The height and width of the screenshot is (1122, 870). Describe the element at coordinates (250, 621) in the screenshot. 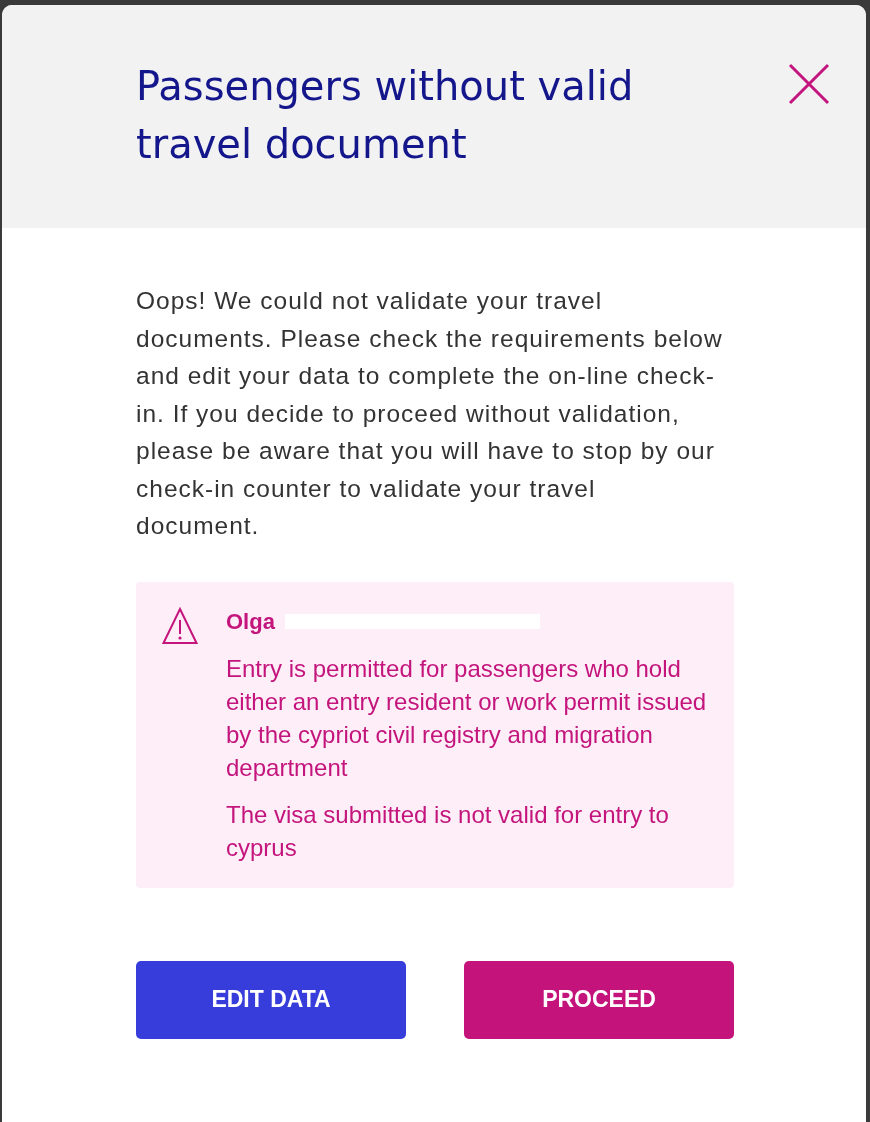

I see `passenger-name: Olga` at that location.